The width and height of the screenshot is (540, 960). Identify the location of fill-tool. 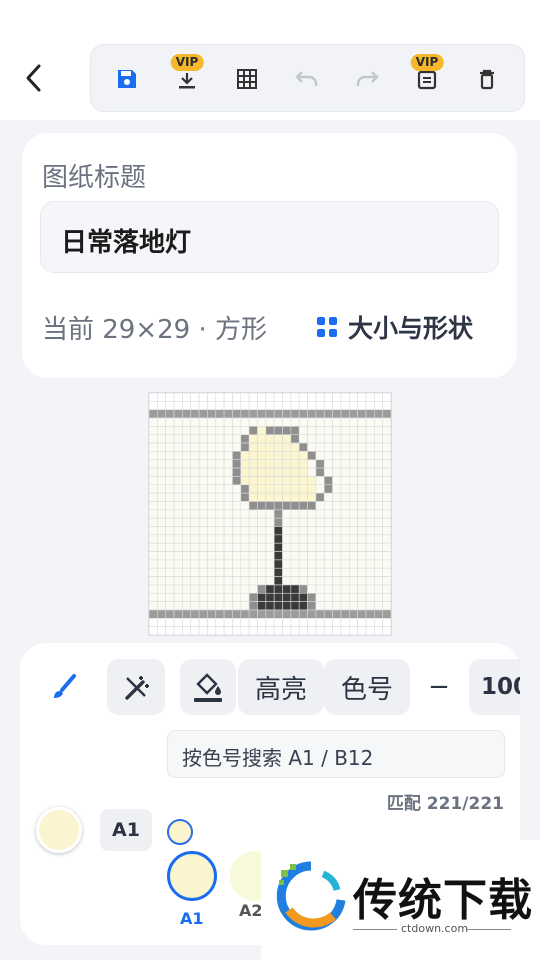
(208, 687).